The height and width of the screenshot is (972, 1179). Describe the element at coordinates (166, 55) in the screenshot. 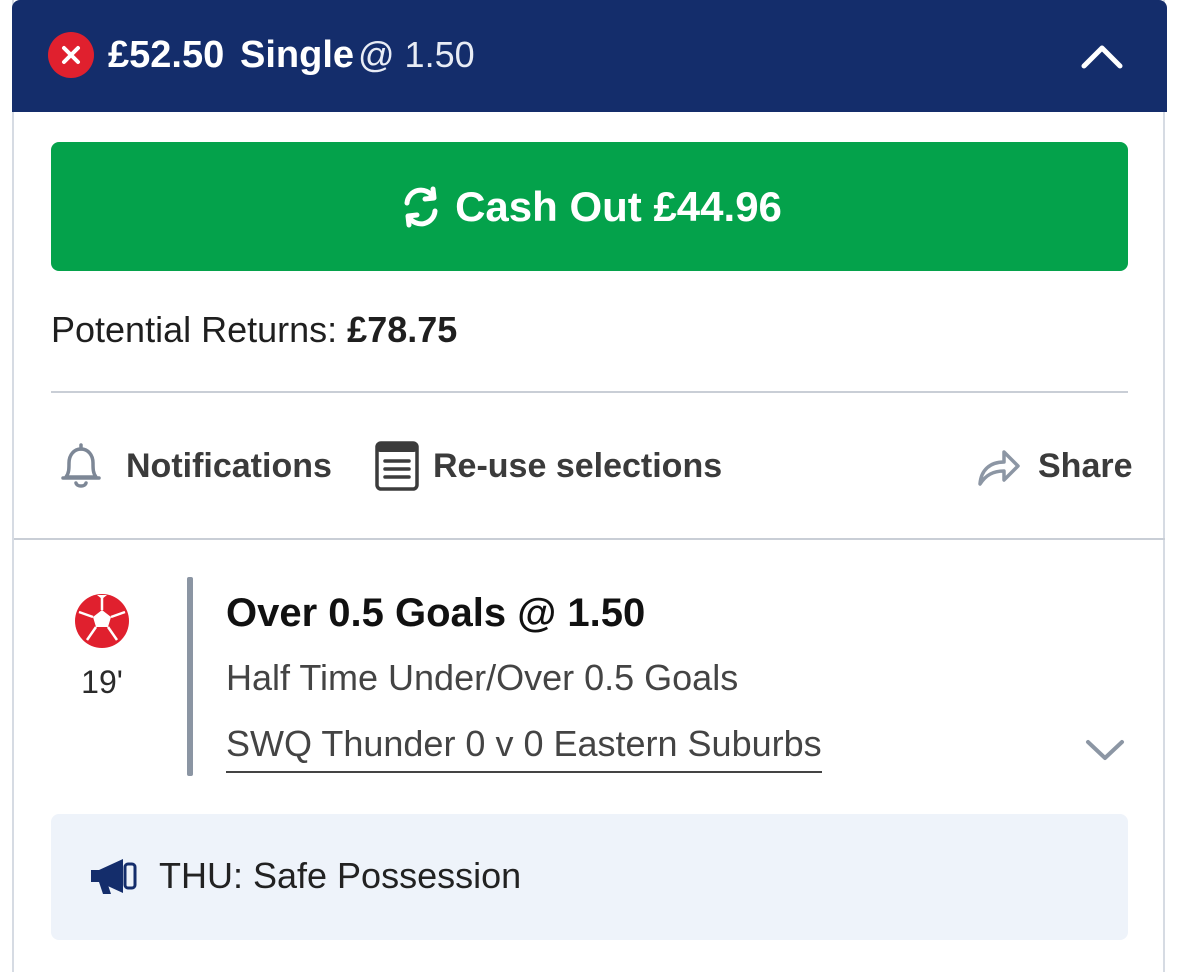

I see `bet-stake: £52.50` at that location.